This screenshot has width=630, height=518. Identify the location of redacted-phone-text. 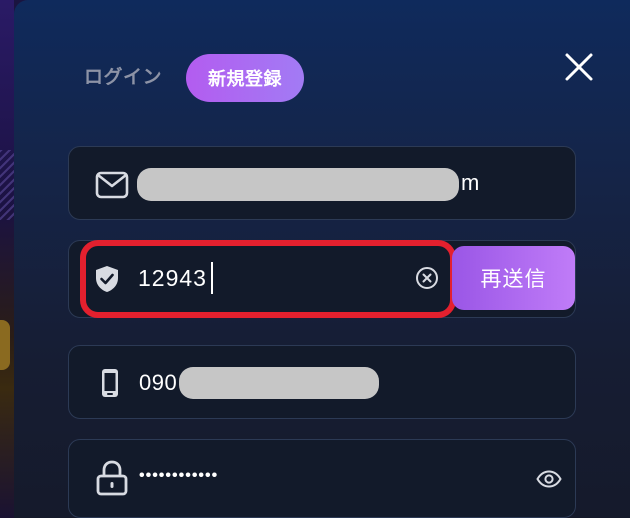
(279, 383).